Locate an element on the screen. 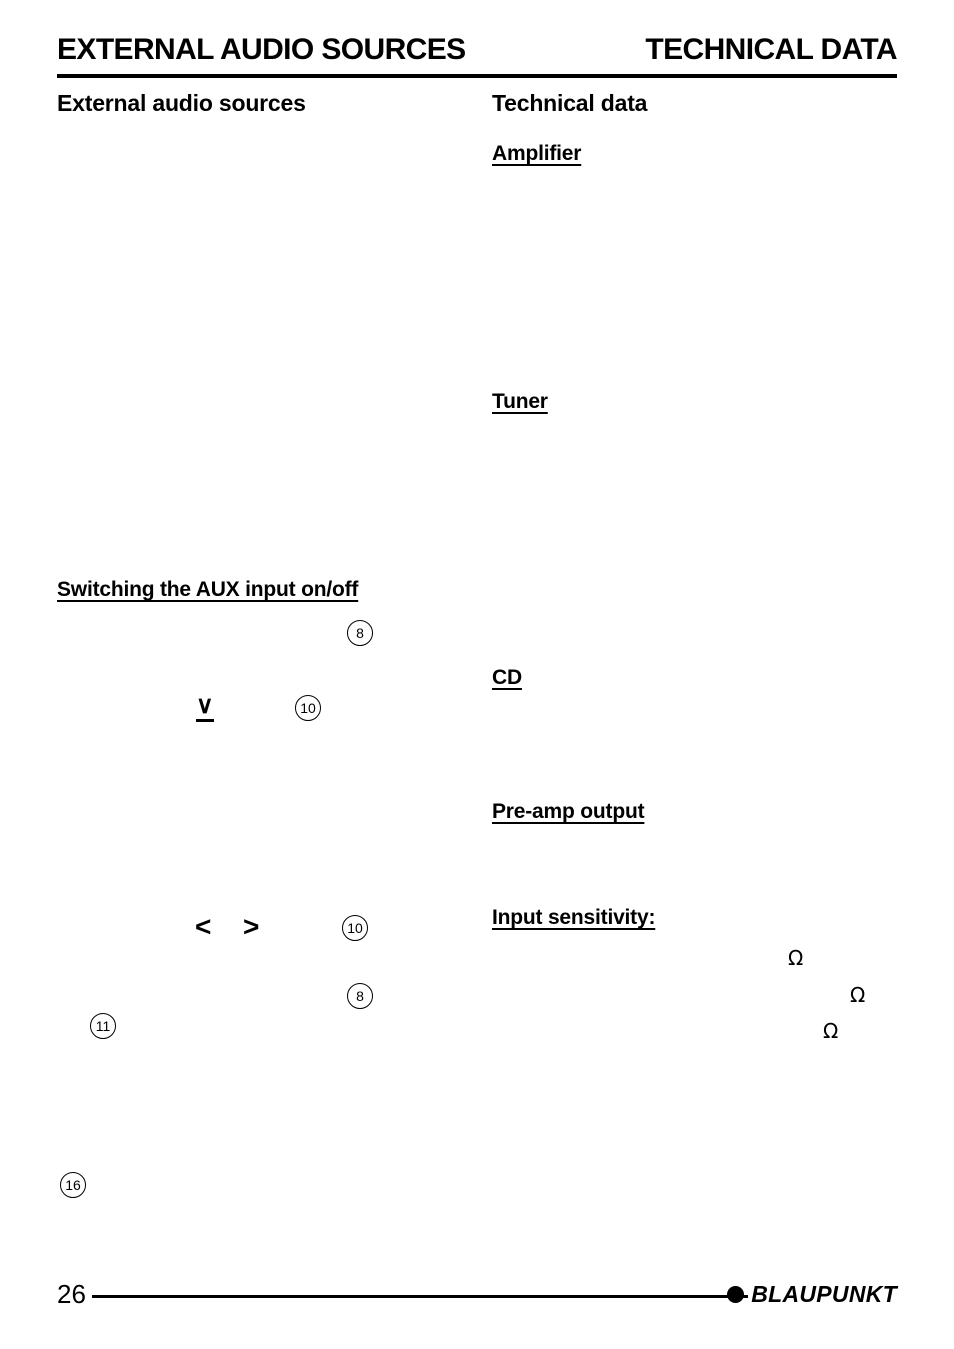 The width and height of the screenshot is (954, 1349). right-chevron-button-icon: > is located at coordinates (251, 926).